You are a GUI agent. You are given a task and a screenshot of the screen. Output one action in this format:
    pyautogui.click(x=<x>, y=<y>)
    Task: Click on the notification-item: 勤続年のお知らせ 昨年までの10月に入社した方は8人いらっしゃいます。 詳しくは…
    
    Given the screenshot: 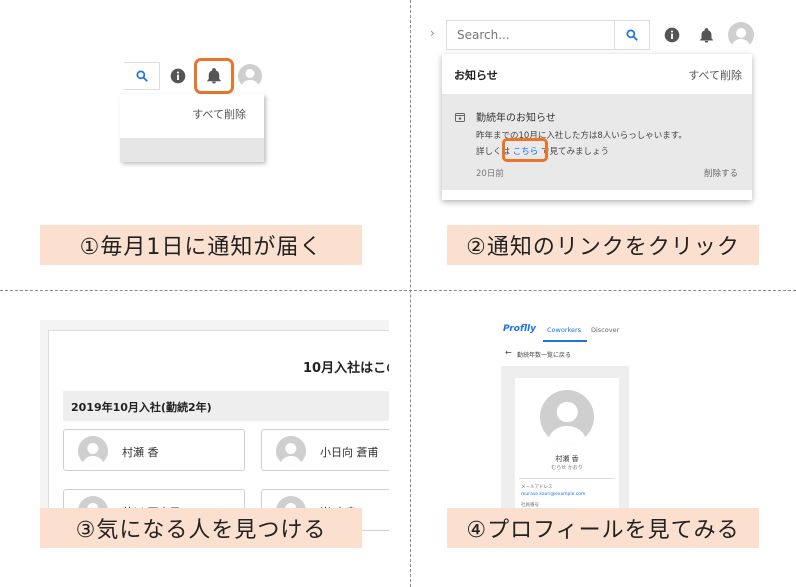 What is the action you would take?
    pyautogui.click(x=597, y=142)
    